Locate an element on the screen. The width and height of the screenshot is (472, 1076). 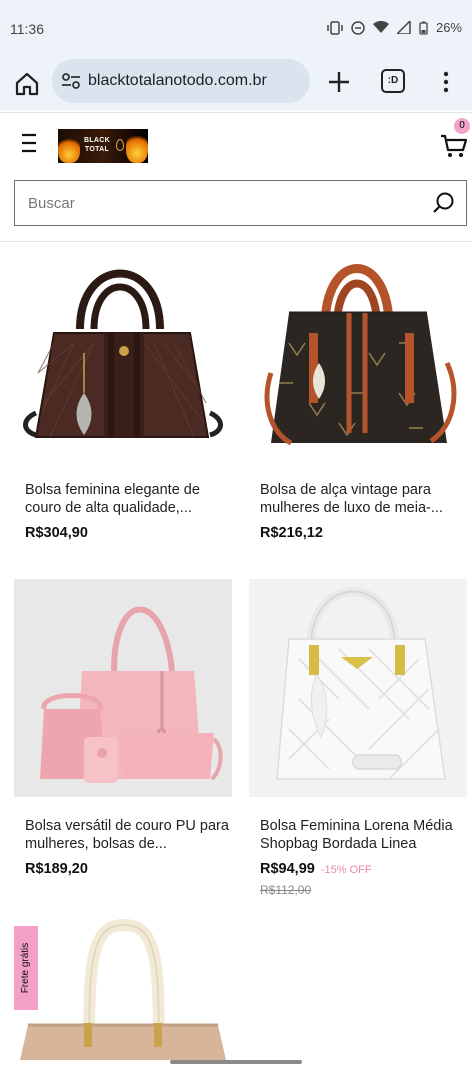
home-icon is located at coordinates (27, 84).